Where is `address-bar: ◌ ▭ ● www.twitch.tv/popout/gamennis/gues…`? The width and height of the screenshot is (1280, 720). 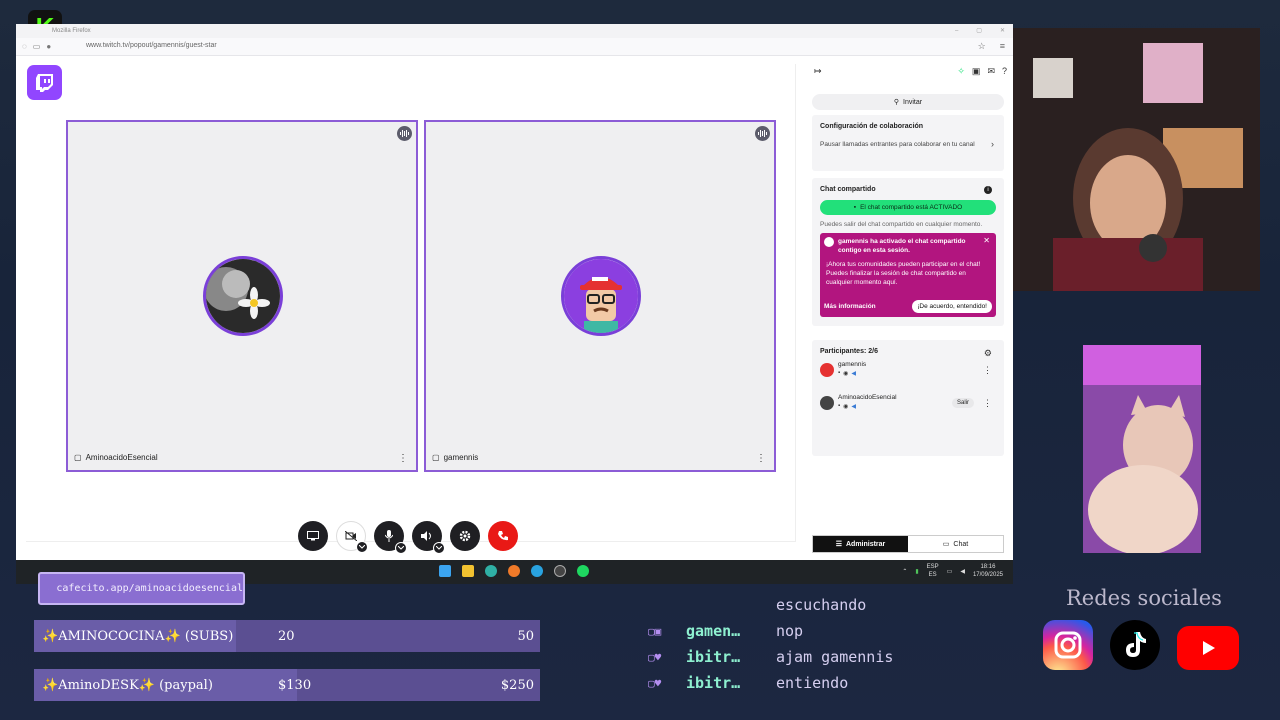 address-bar: ◌ ▭ ● www.twitch.tv/popout/gamennis/gues… is located at coordinates (514, 47).